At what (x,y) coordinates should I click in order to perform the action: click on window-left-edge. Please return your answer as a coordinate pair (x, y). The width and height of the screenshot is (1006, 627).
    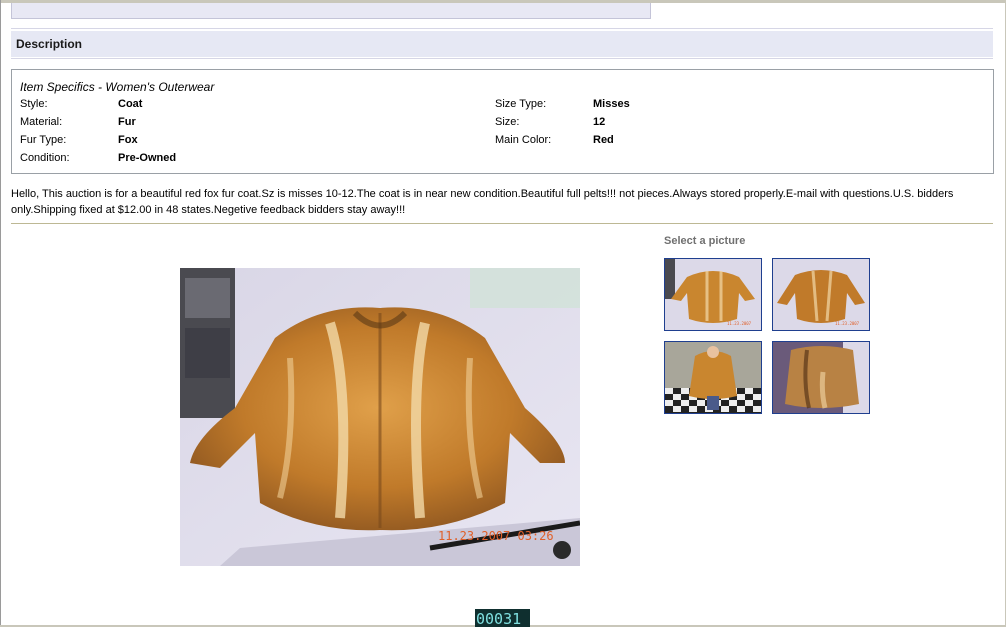
    Looking at the image, I should click on (0, 313).